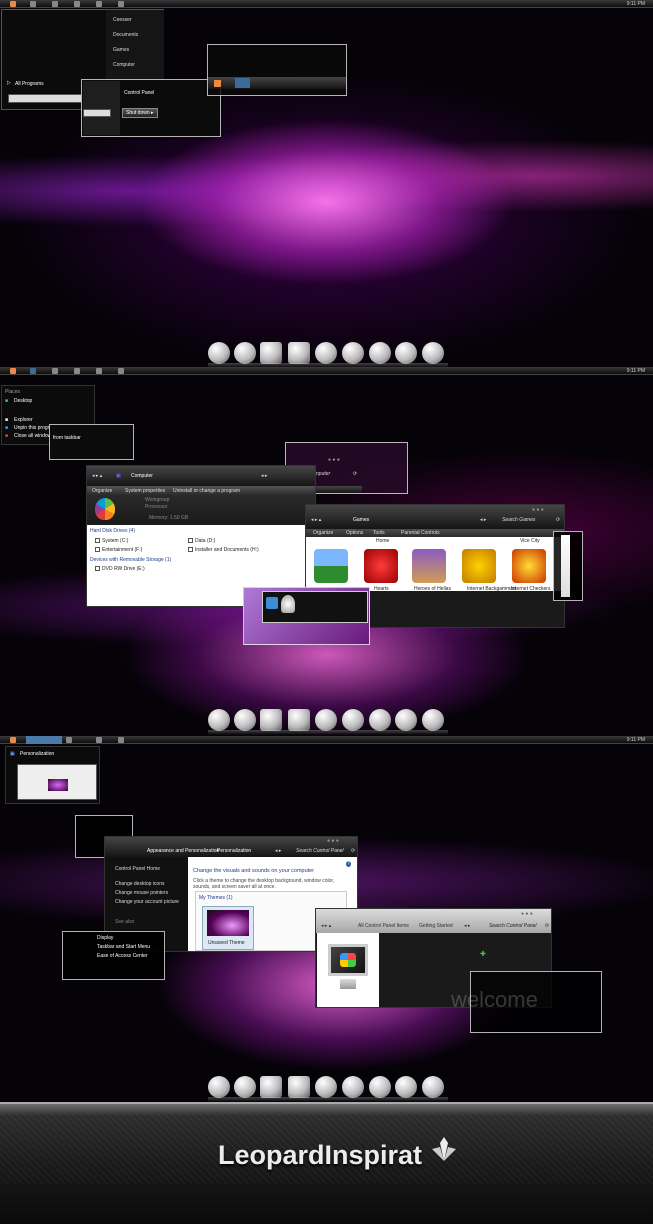 The image size is (653, 1224). Describe the element at coordinates (140, 113) in the screenshot. I see `shut-down-button: Shut down ▸` at that location.